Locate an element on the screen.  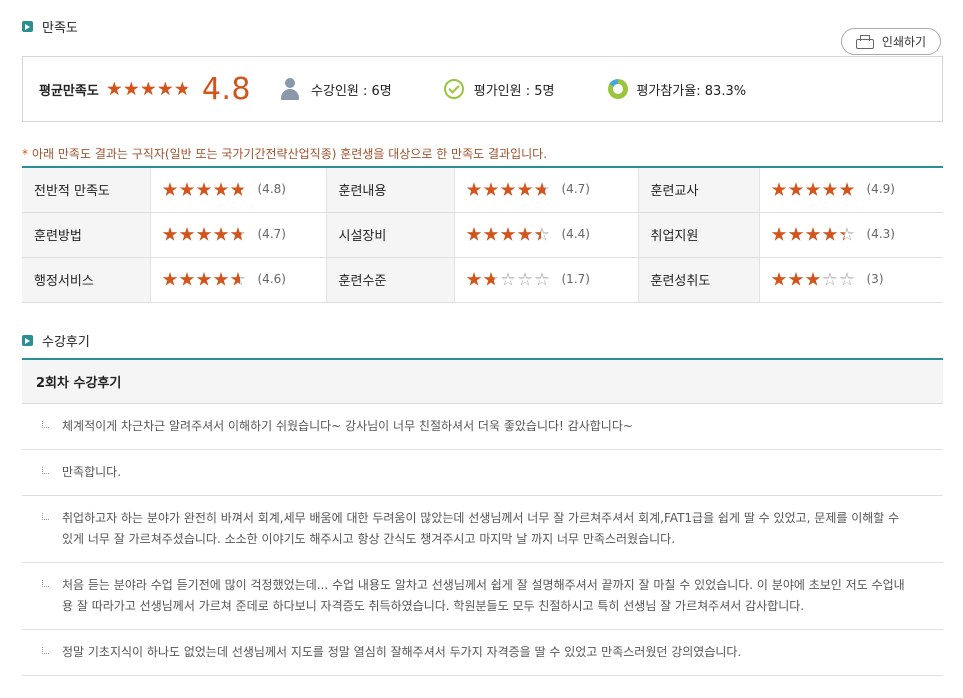
rating-value: (4.6) is located at coordinates (238, 280).